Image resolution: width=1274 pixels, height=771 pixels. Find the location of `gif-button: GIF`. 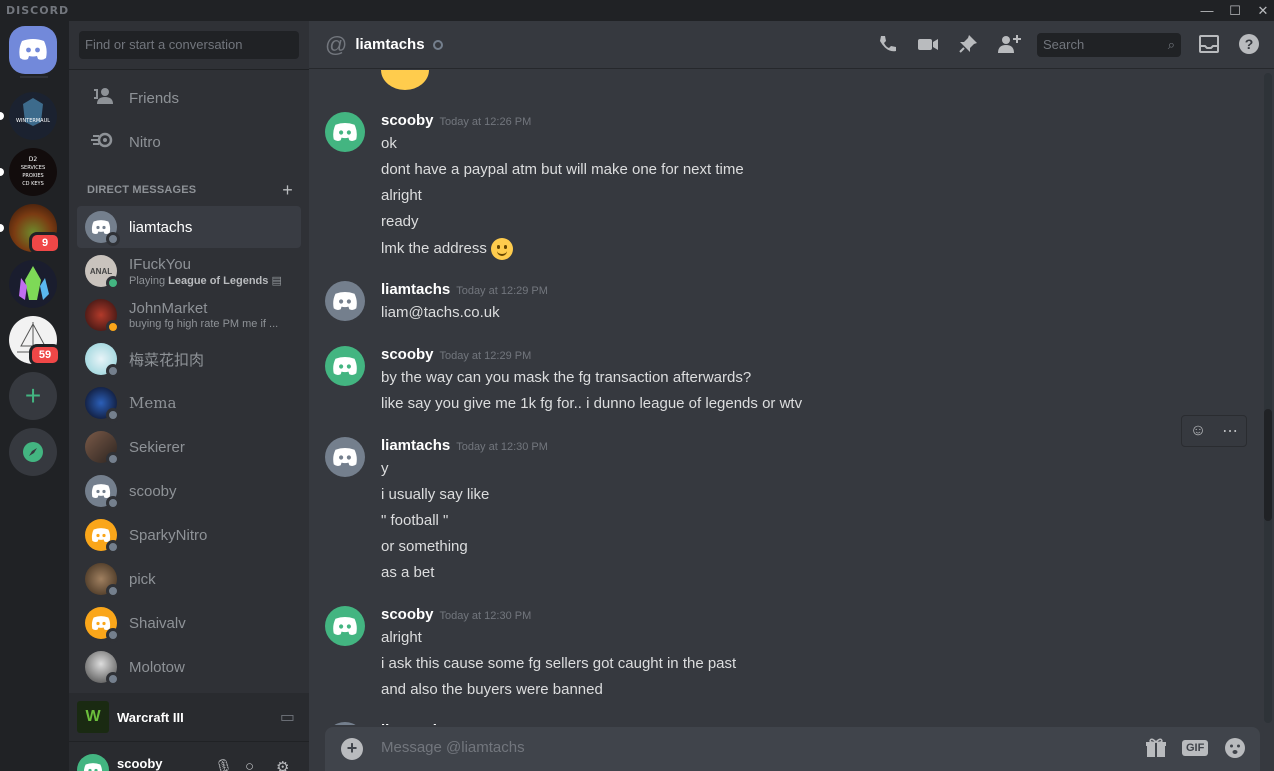

gif-button: GIF is located at coordinates (1195, 748).